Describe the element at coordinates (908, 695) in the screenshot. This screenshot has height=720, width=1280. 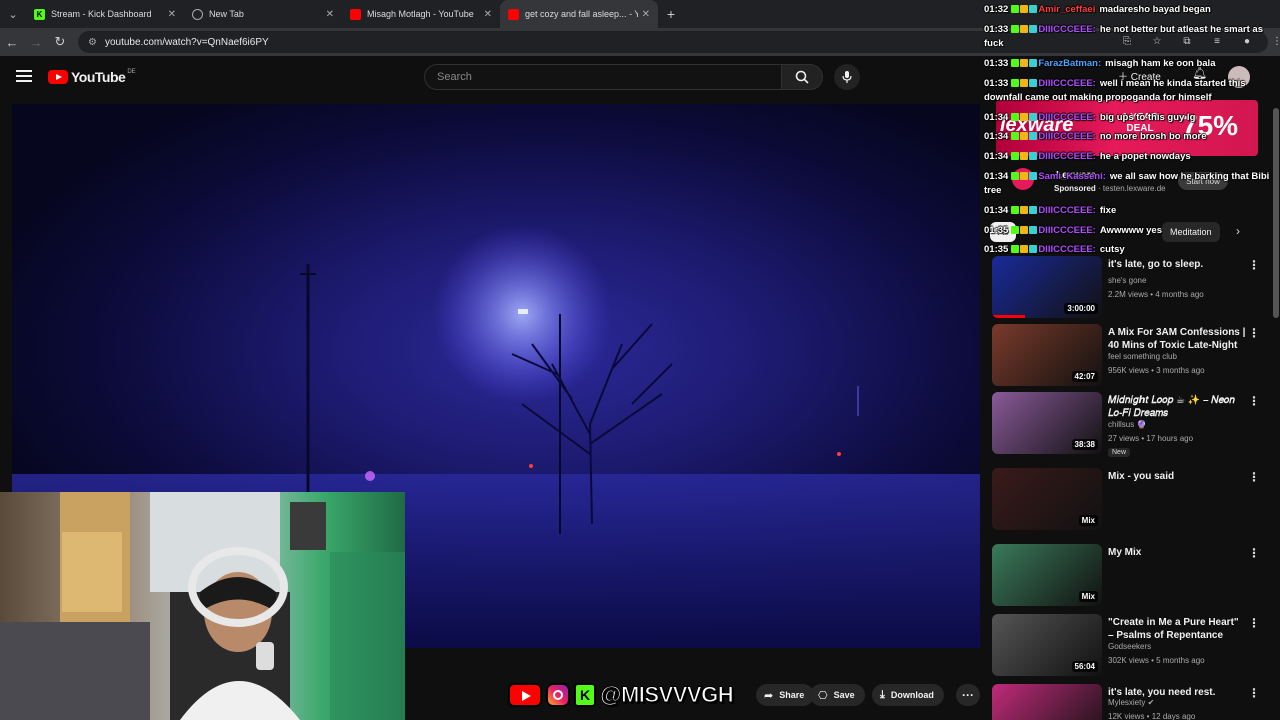
I see `download-button: ⤓ Download` at that location.